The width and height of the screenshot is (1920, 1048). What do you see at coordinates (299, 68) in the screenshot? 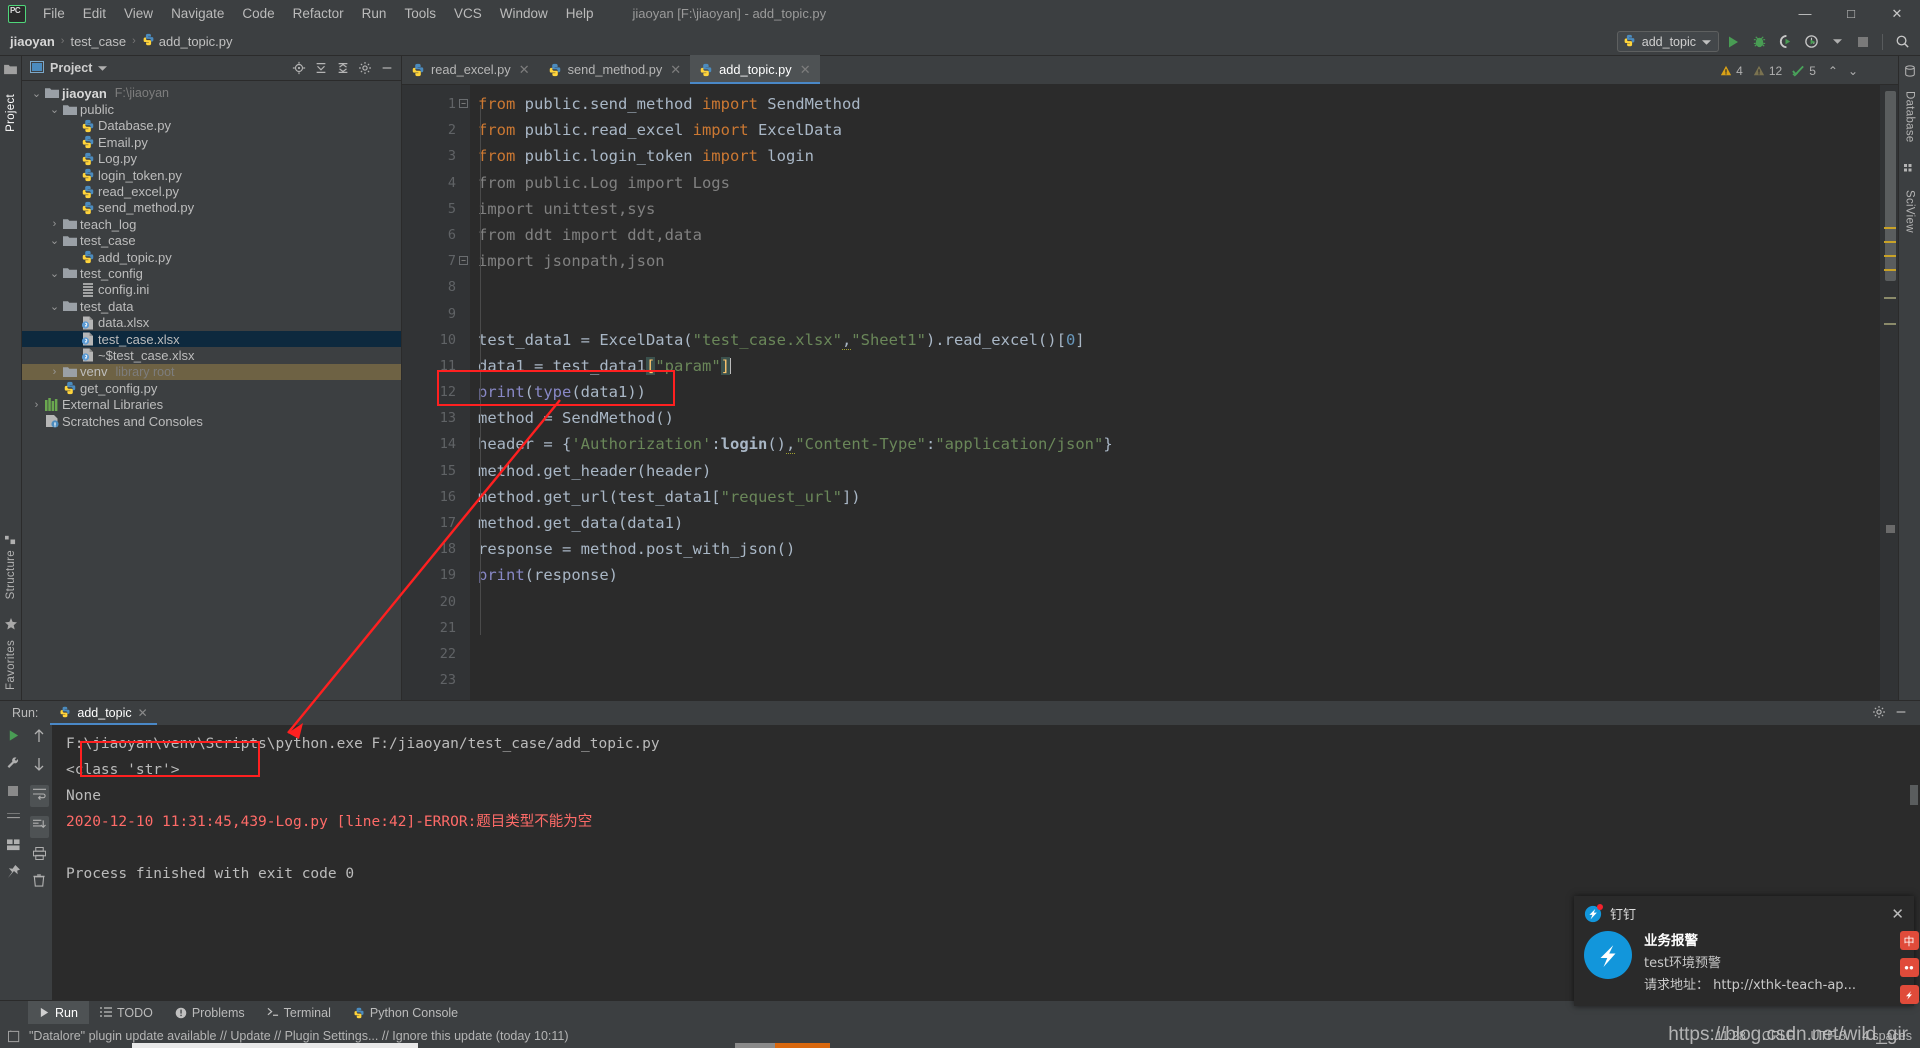
I see `locate-icon` at bounding box center [299, 68].